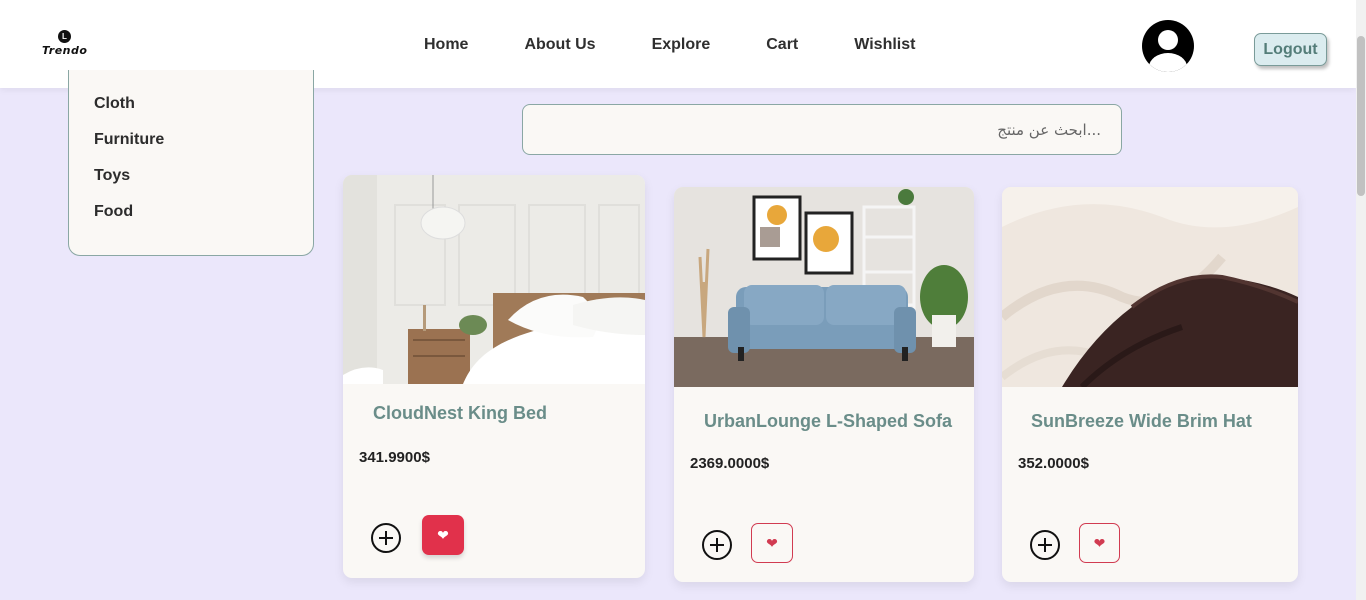  I want to click on logo-mark-icon: L, so click(64, 36).